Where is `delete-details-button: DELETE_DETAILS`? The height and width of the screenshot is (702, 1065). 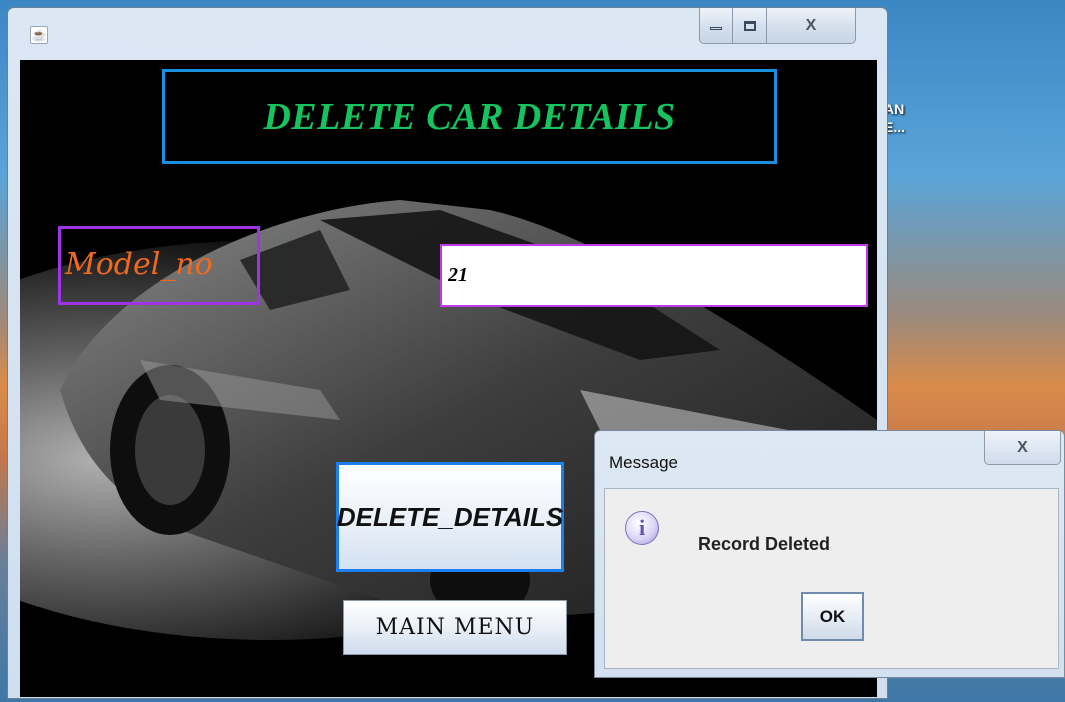 delete-details-button: DELETE_DETAILS is located at coordinates (450, 517).